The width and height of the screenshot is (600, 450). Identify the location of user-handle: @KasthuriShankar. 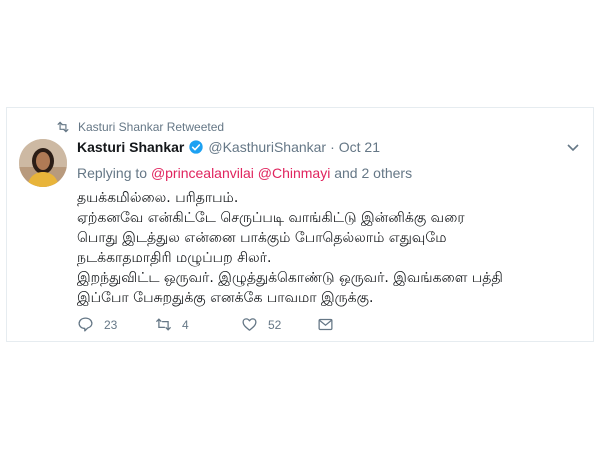
(267, 147).